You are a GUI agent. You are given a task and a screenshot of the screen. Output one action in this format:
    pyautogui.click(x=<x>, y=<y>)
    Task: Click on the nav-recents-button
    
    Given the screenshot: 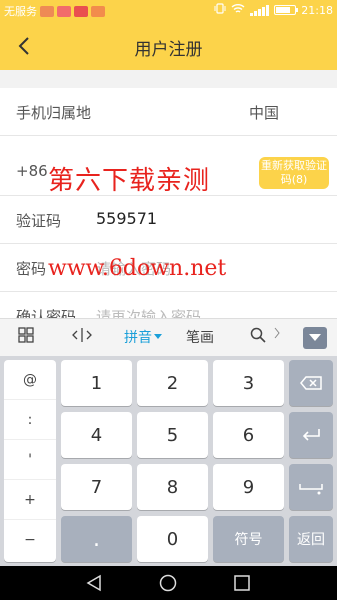 What is the action you would take?
    pyautogui.click(x=242, y=583)
    